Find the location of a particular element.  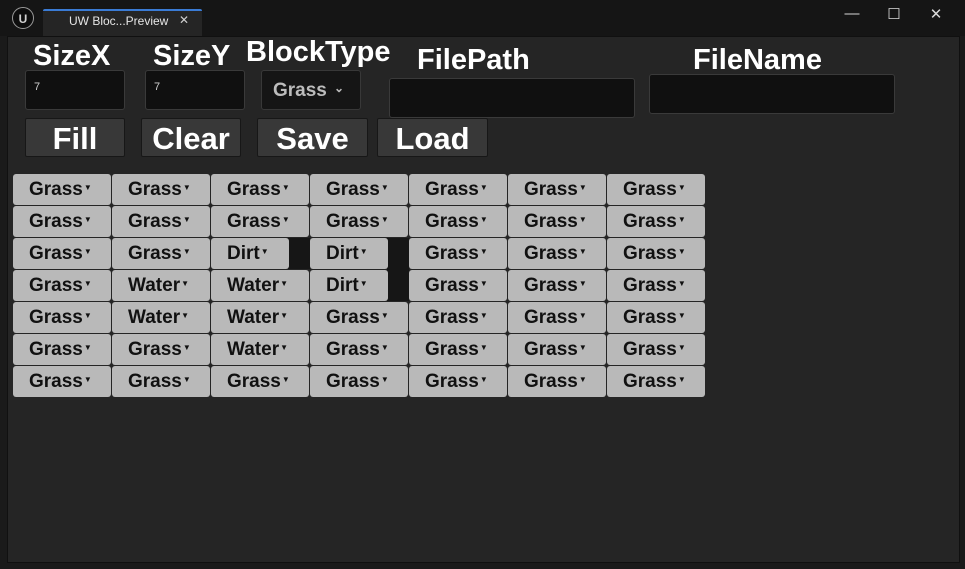

block-cell-value: Dirt is located at coordinates (342, 253).